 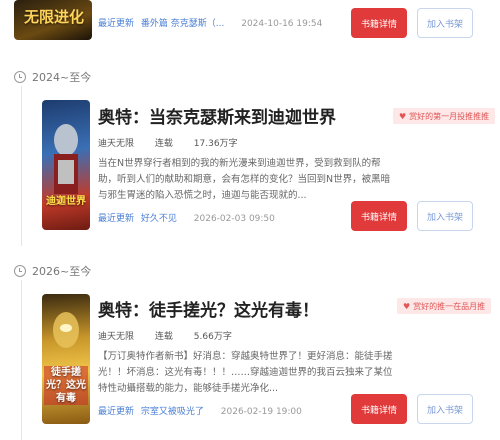 I want to click on book-cover: 无限进化, so click(x=53, y=20).